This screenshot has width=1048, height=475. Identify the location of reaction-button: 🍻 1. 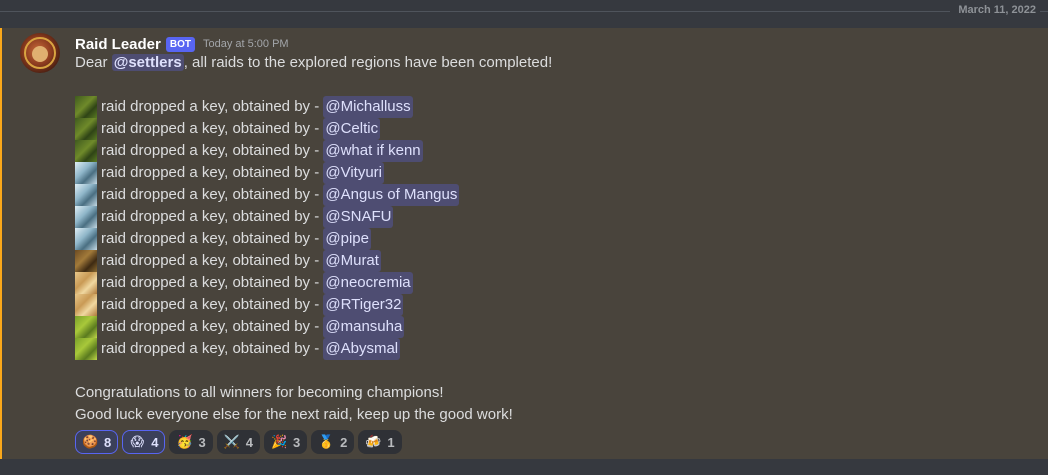
(380, 442).